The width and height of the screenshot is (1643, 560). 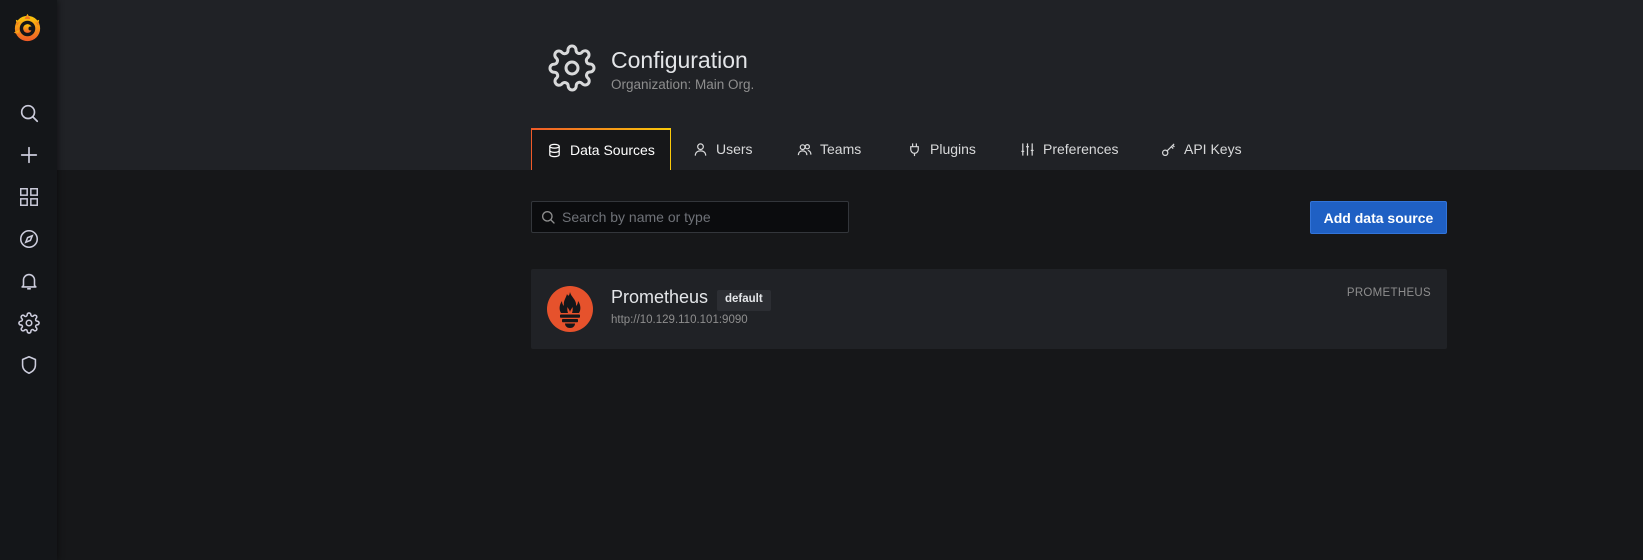 I want to click on dashboards-grid-icon, so click(x=29, y=197).